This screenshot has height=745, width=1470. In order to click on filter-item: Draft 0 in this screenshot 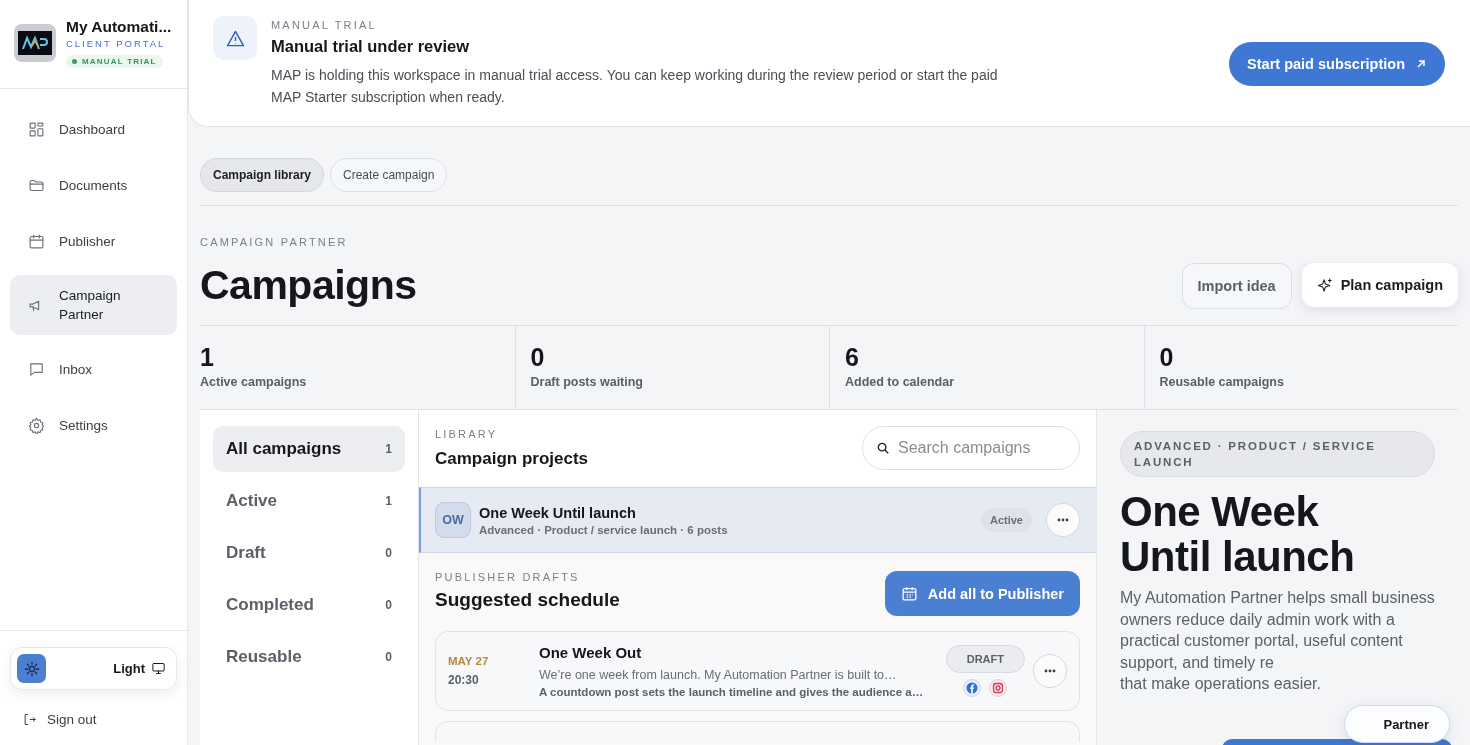, I will do `click(309, 553)`.